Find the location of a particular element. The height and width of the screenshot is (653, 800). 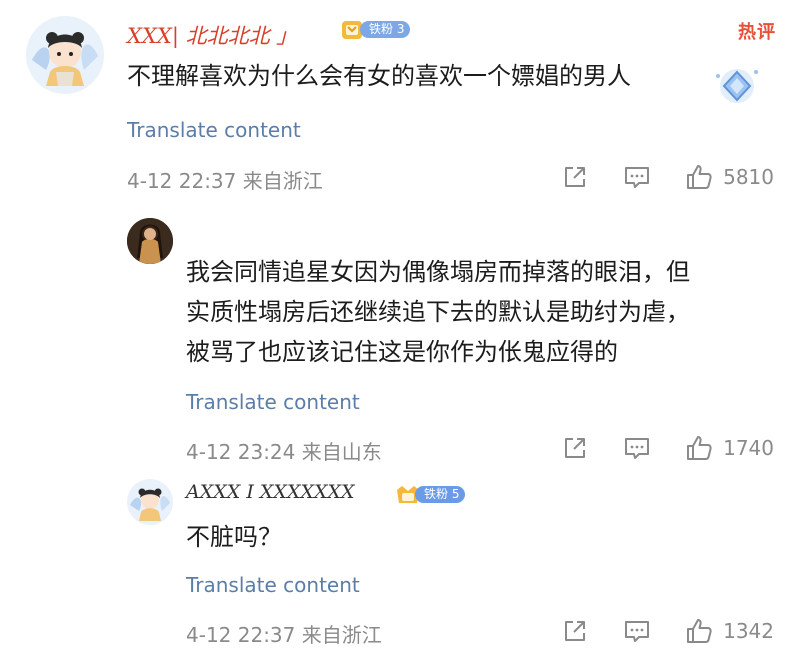

like-button: 5810 is located at coordinates (729, 177).